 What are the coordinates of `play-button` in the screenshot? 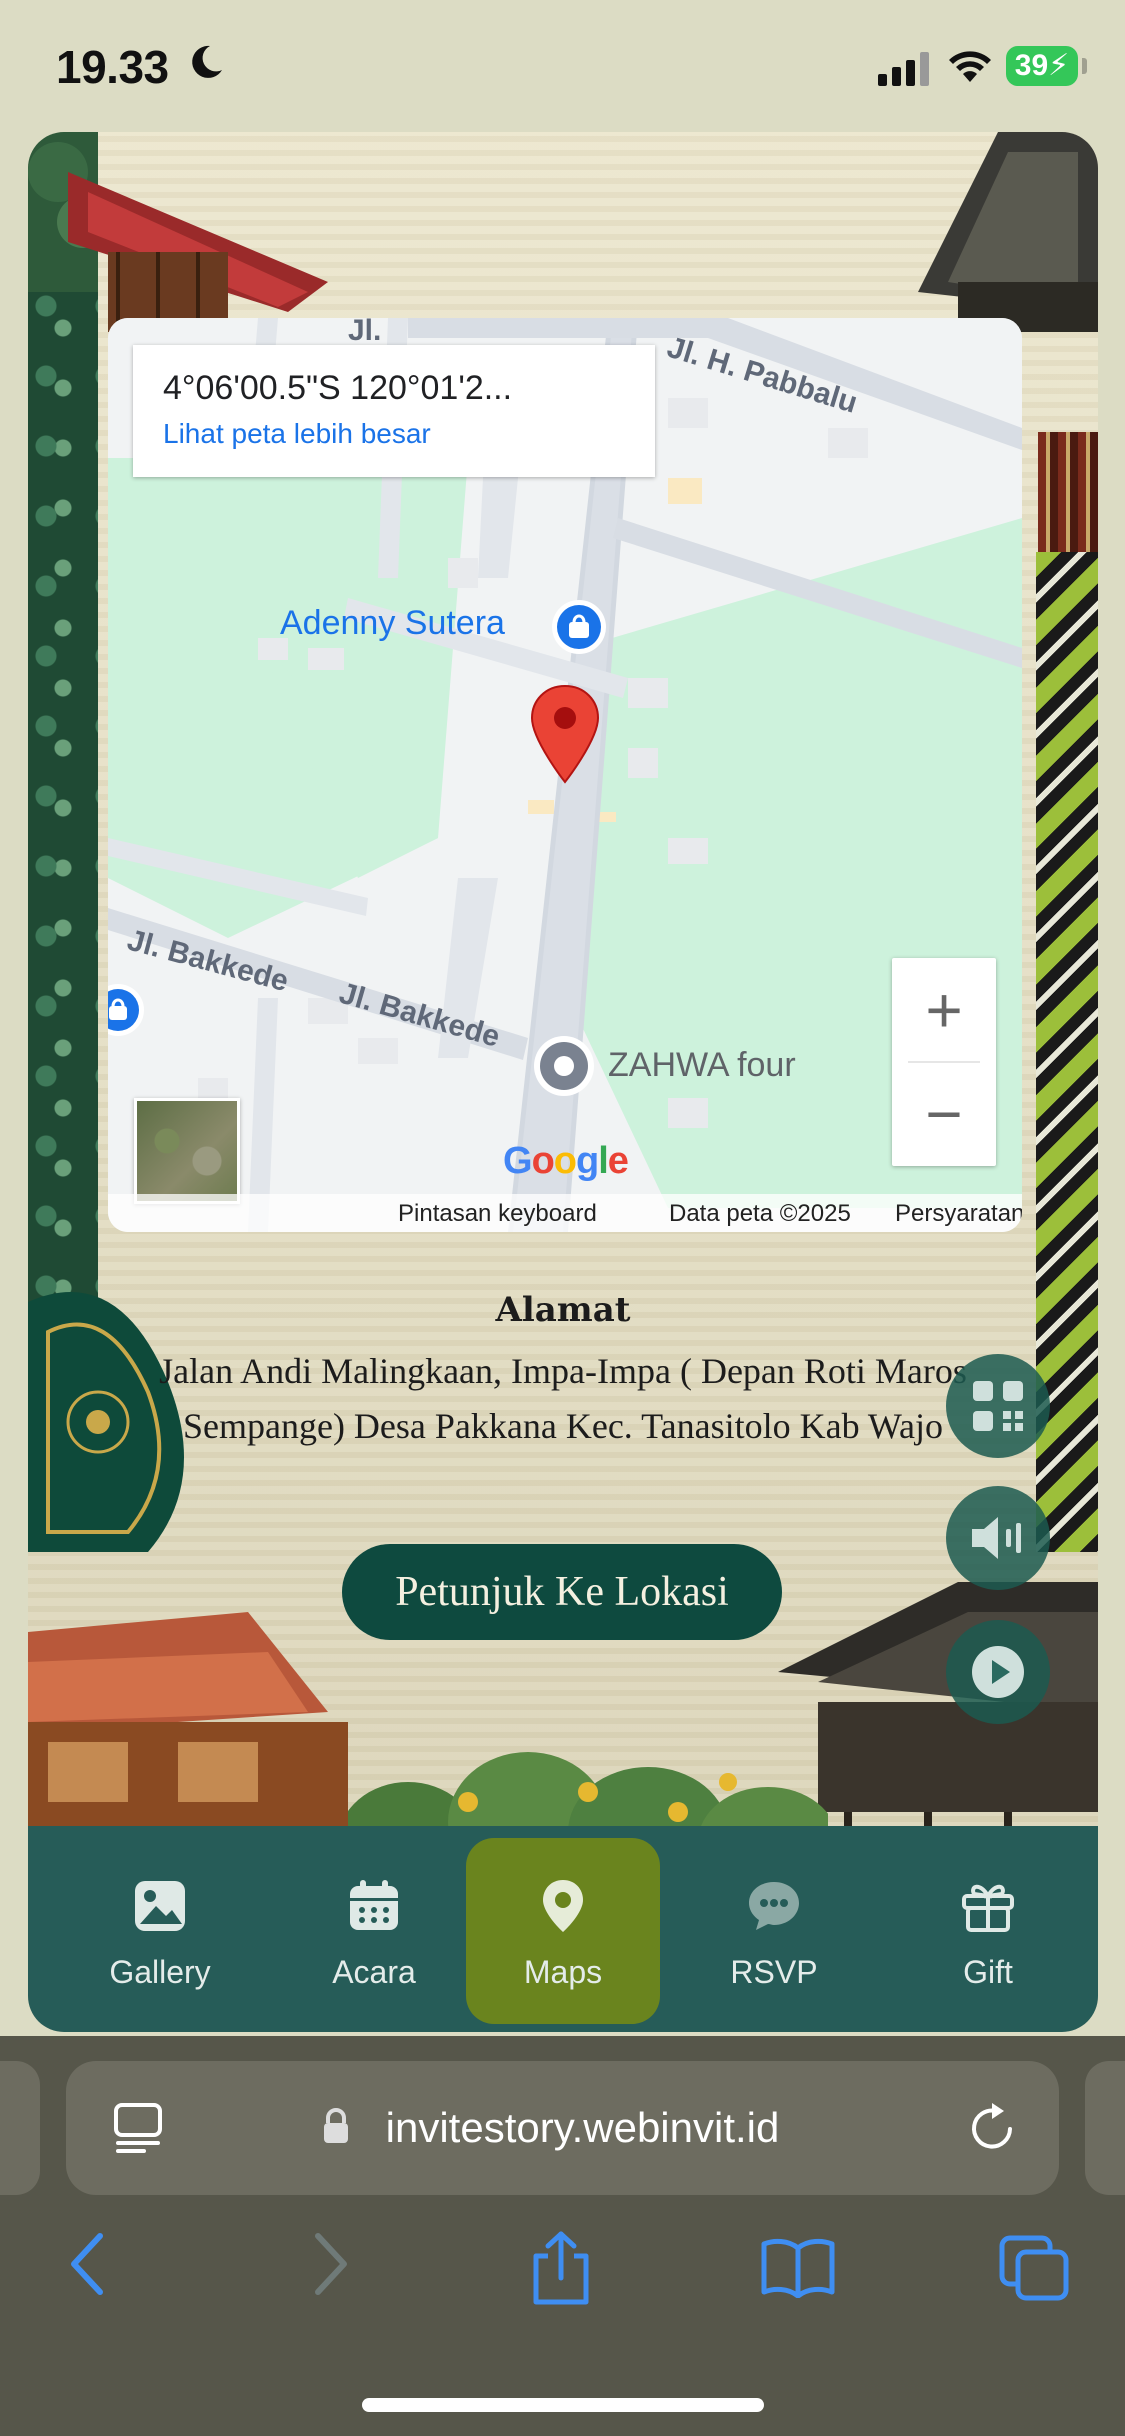 It's located at (998, 1672).